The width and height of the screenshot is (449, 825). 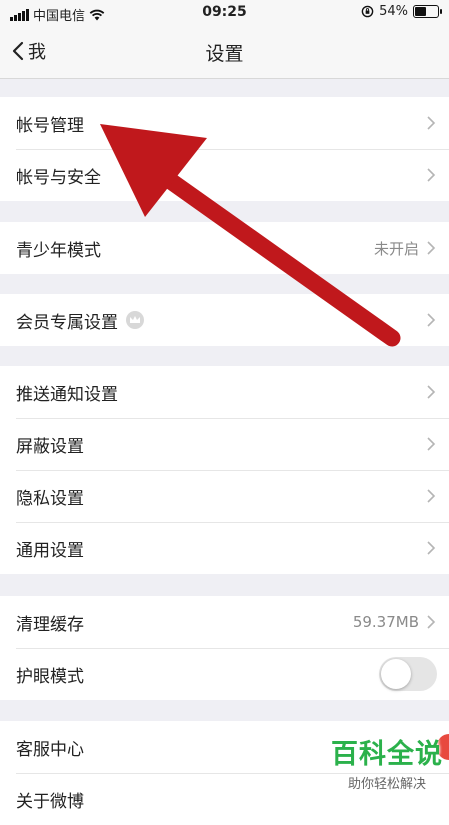 I want to click on row-label: 隐私设置, so click(x=50, y=498).